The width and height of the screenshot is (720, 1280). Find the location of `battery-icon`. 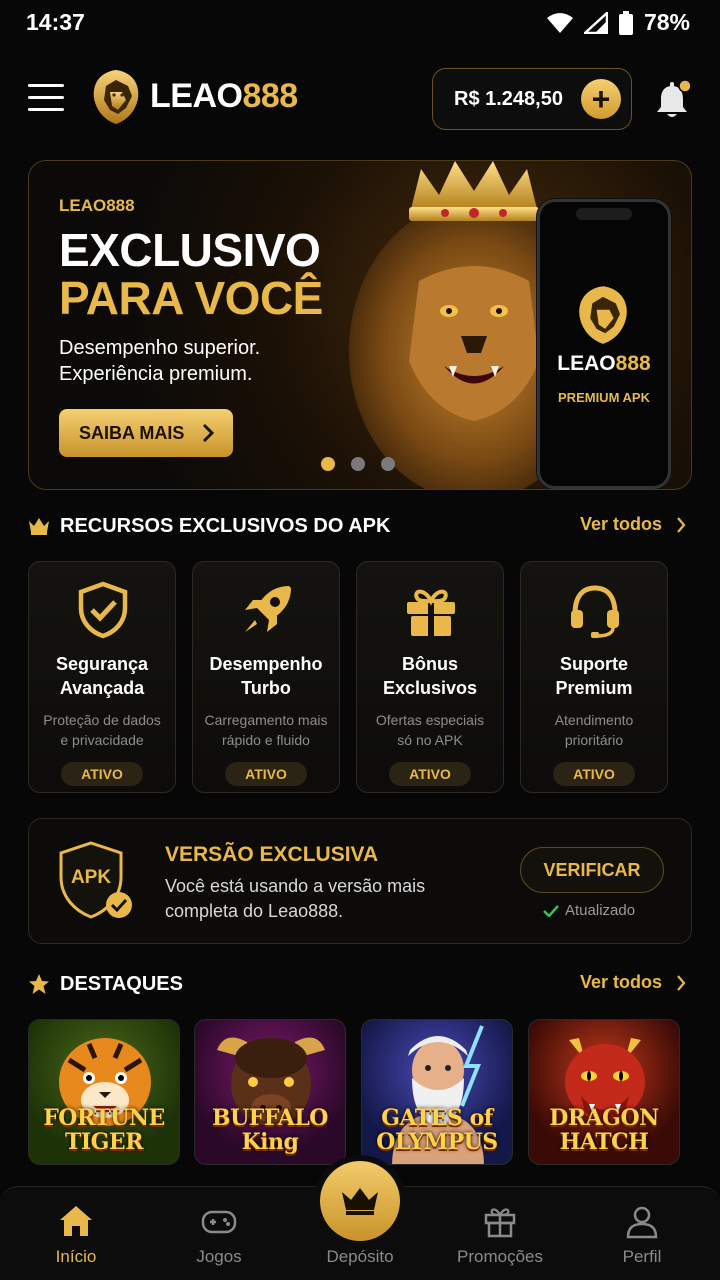

battery-icon is located at coordinates (625, 22).